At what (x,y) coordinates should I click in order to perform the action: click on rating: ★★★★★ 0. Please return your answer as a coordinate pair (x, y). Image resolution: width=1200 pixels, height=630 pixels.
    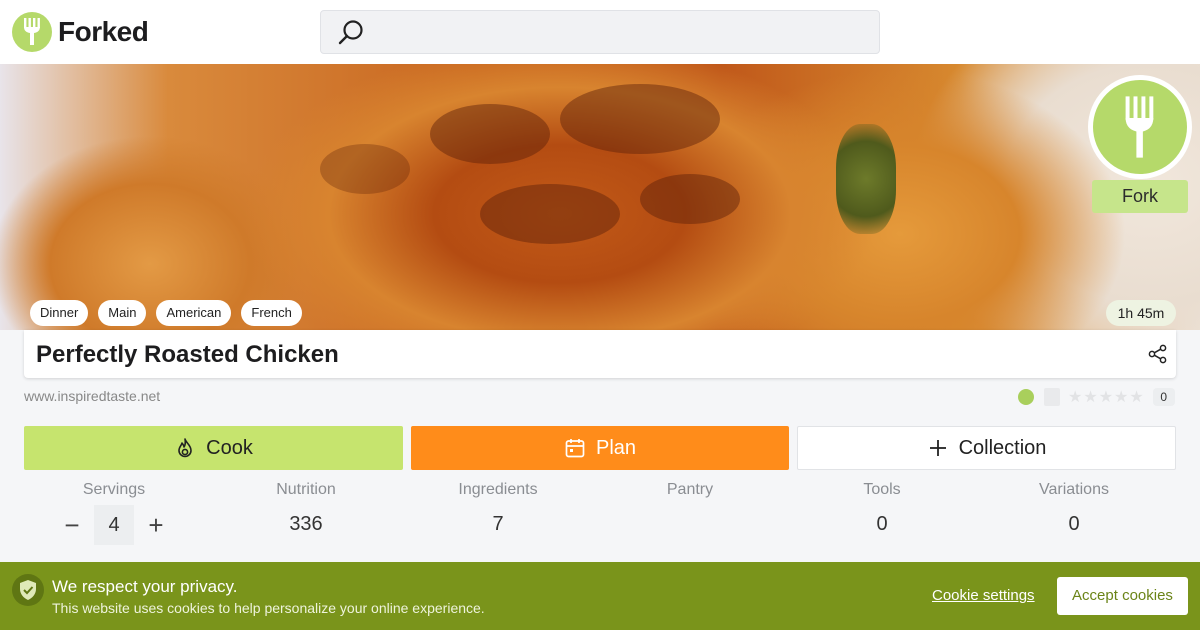
    Looking at the image, I should click on (1096, 397).